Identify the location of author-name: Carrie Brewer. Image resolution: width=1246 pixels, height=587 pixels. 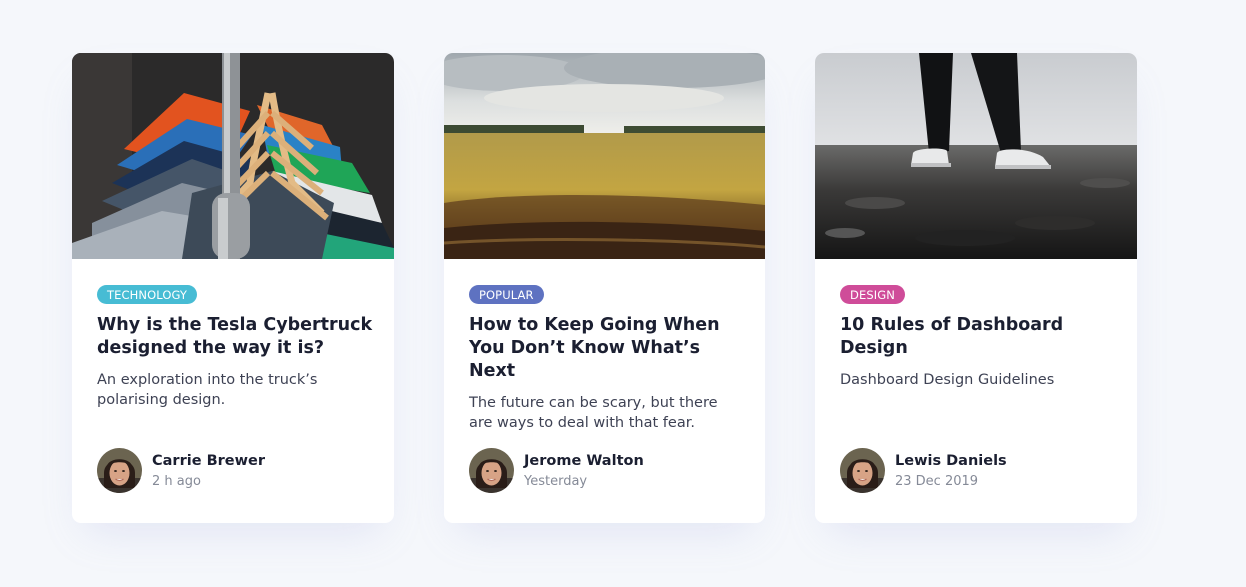
(208, 461).